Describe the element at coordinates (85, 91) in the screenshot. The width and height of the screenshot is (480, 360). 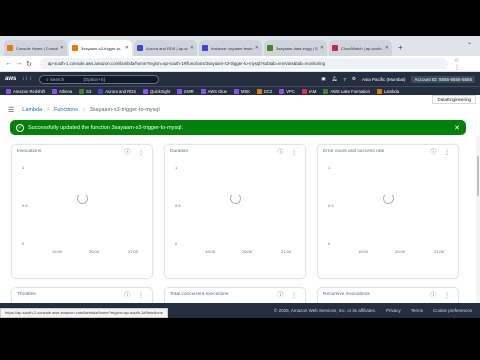
I see `favorite-service-link: S3` at that location.